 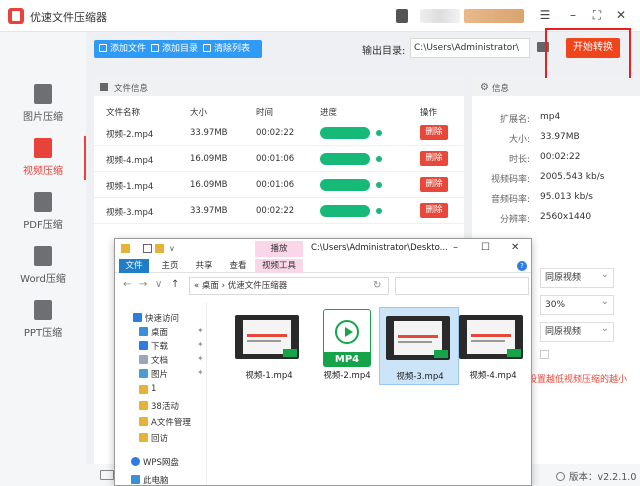 What do you see at coordinates (347, 332) in the screenshot?
I see `play-icon` at bounding box center [347, 332].